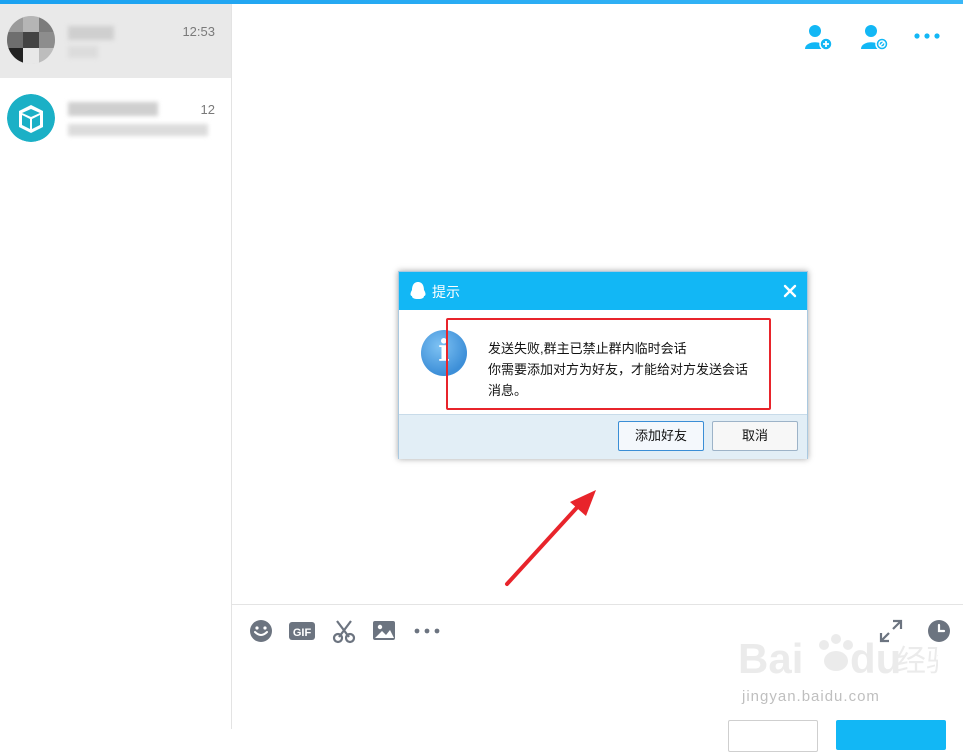 Image resolution: width=963 pixels, height=752 pixels. I want to click on conversation-item: 12:53, so click(115, 41).